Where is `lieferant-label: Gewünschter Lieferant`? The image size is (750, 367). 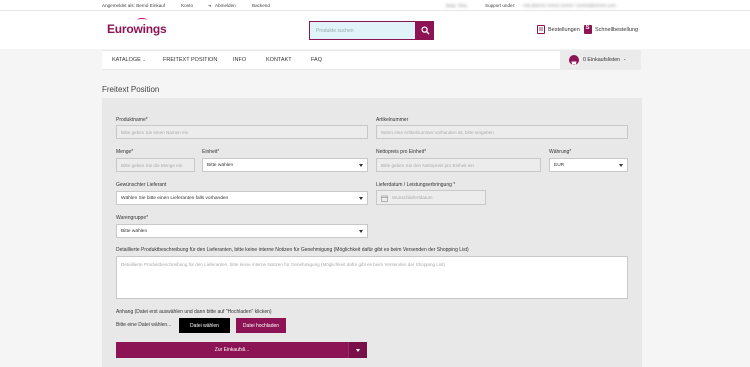
lieferant-label: Gewünschter Lieferant is located at coordinates (141, 185).